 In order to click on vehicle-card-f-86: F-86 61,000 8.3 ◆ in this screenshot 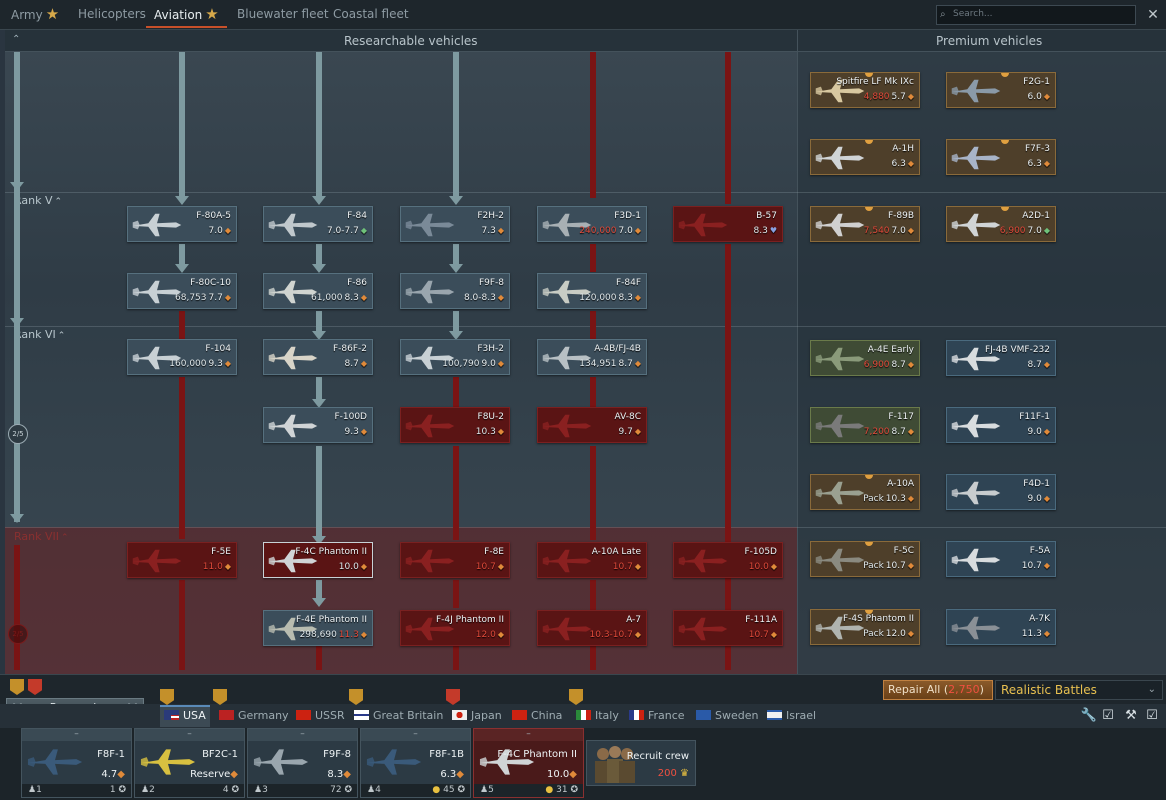, I will do `click(318, 291)`.